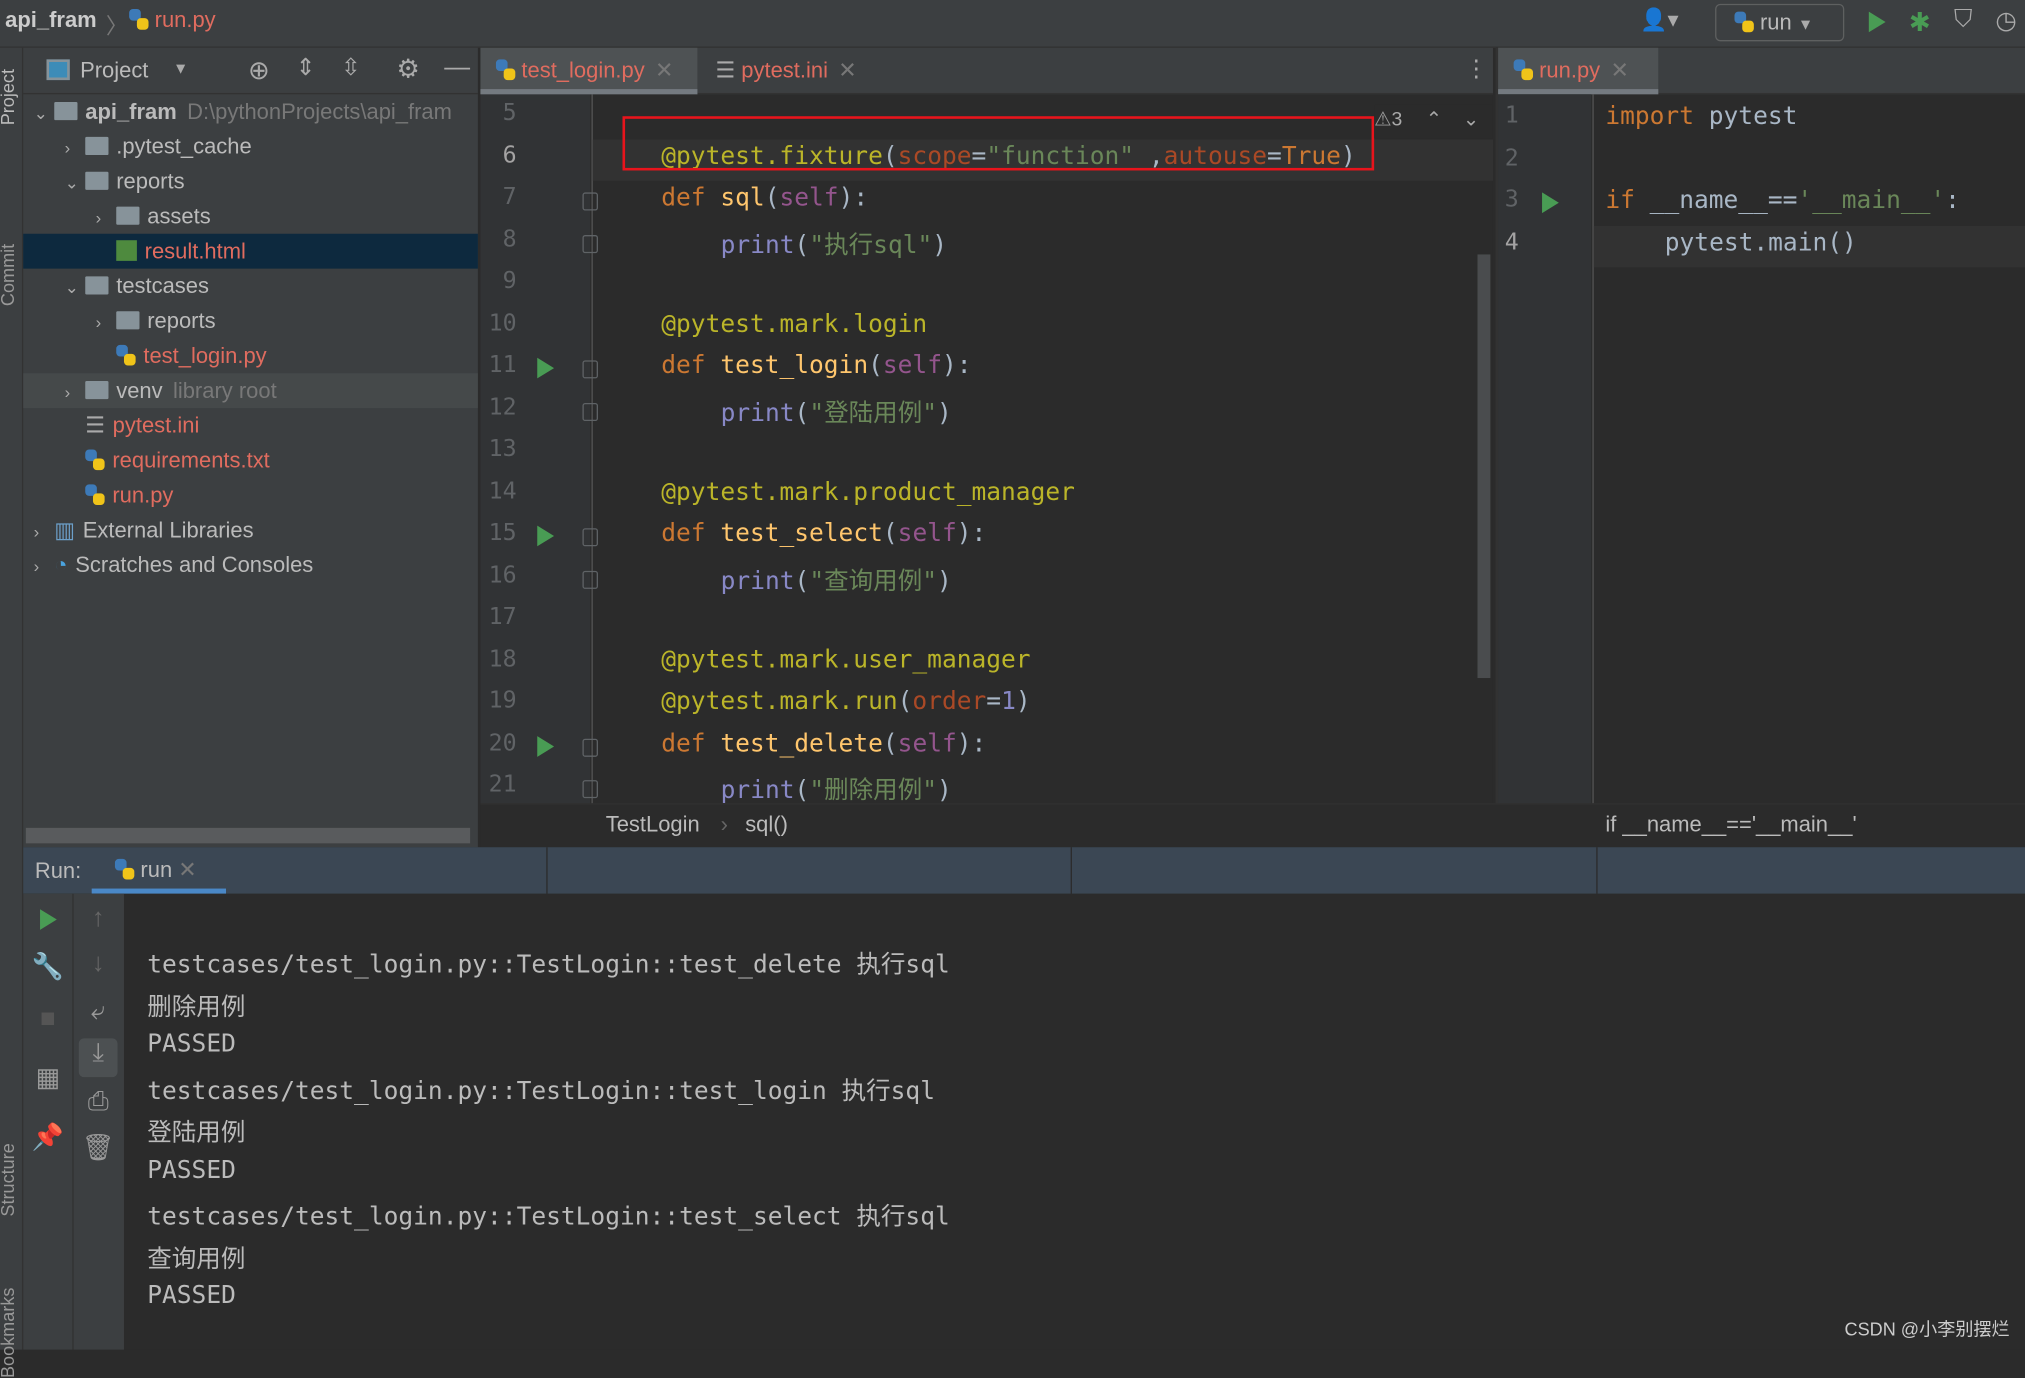  What do you see at coordinates (350, 67) in the screenshot?
I see `collapse-all-icon: ⇳` at bounding box center [350, 67].